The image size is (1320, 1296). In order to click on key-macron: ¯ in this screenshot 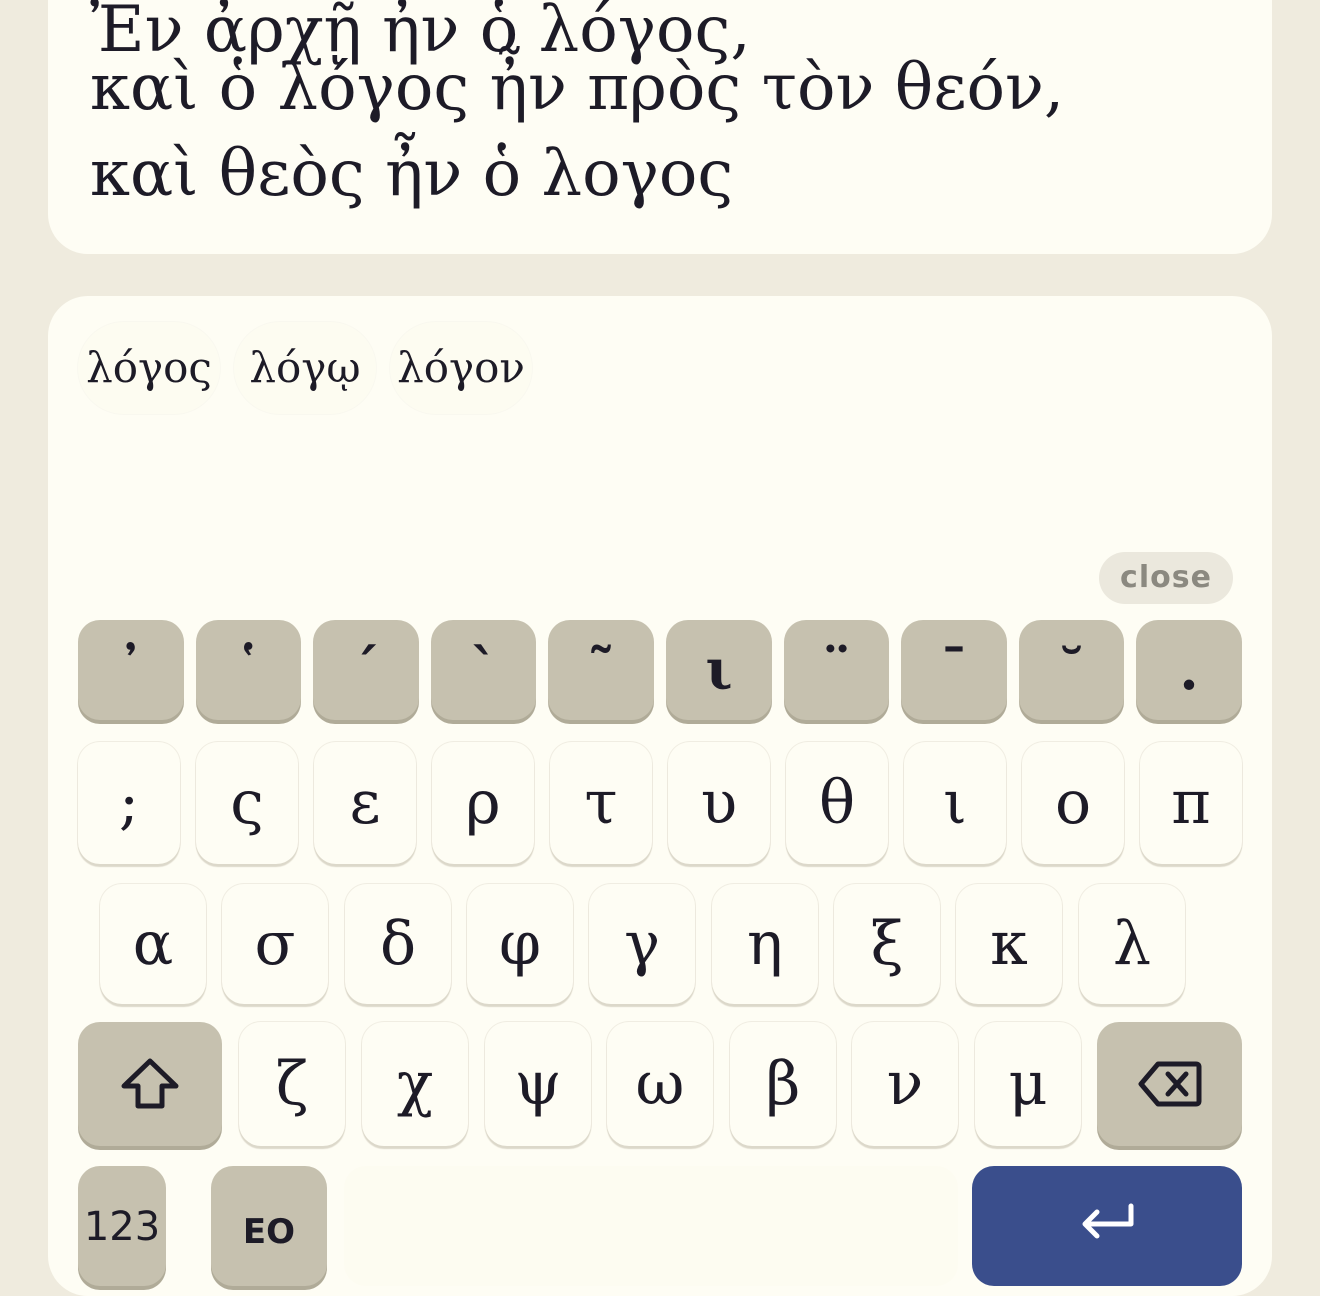, I will do `click(954, 670)`.